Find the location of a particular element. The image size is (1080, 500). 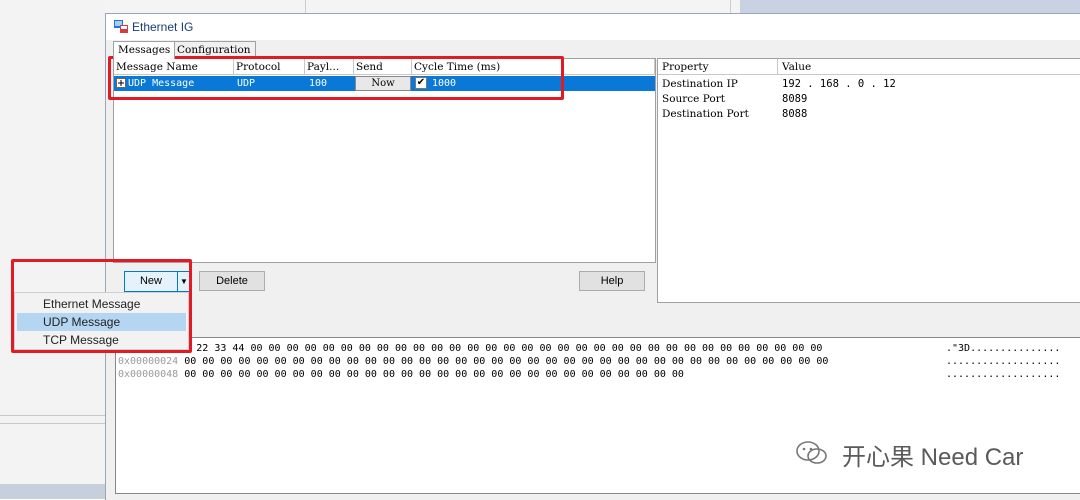

delete-button: Delete is located at coordinates (232, 281).